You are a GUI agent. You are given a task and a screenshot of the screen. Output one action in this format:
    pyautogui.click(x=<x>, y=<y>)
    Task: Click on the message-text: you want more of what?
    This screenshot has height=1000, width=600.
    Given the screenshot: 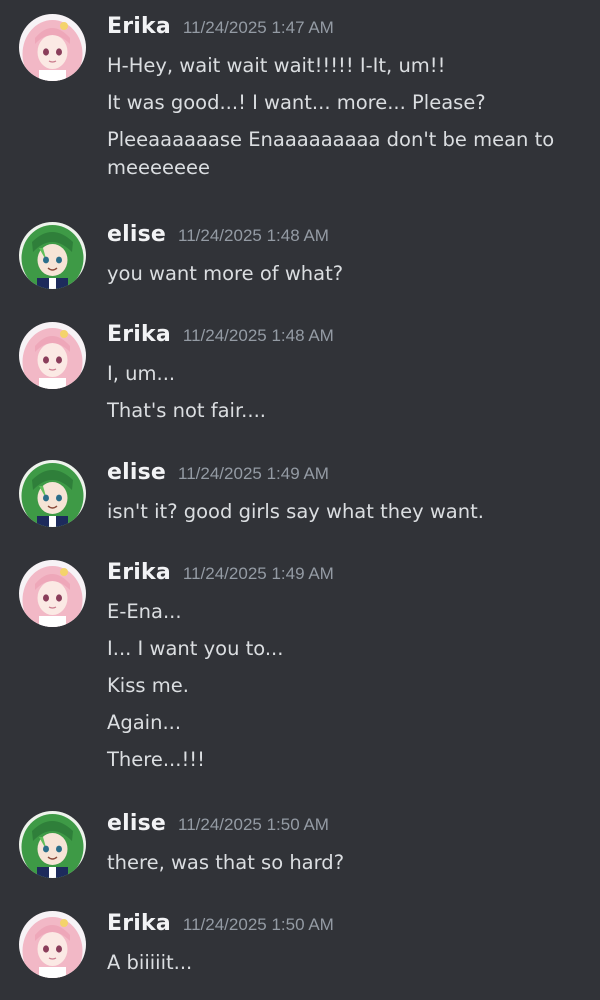 What is the action you would take?
    pyautogui.click(x=225, y=273)
    